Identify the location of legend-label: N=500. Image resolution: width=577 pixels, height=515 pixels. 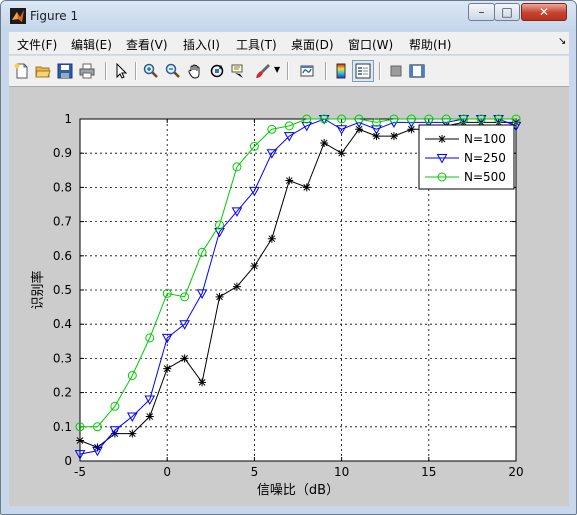
(485, 177).